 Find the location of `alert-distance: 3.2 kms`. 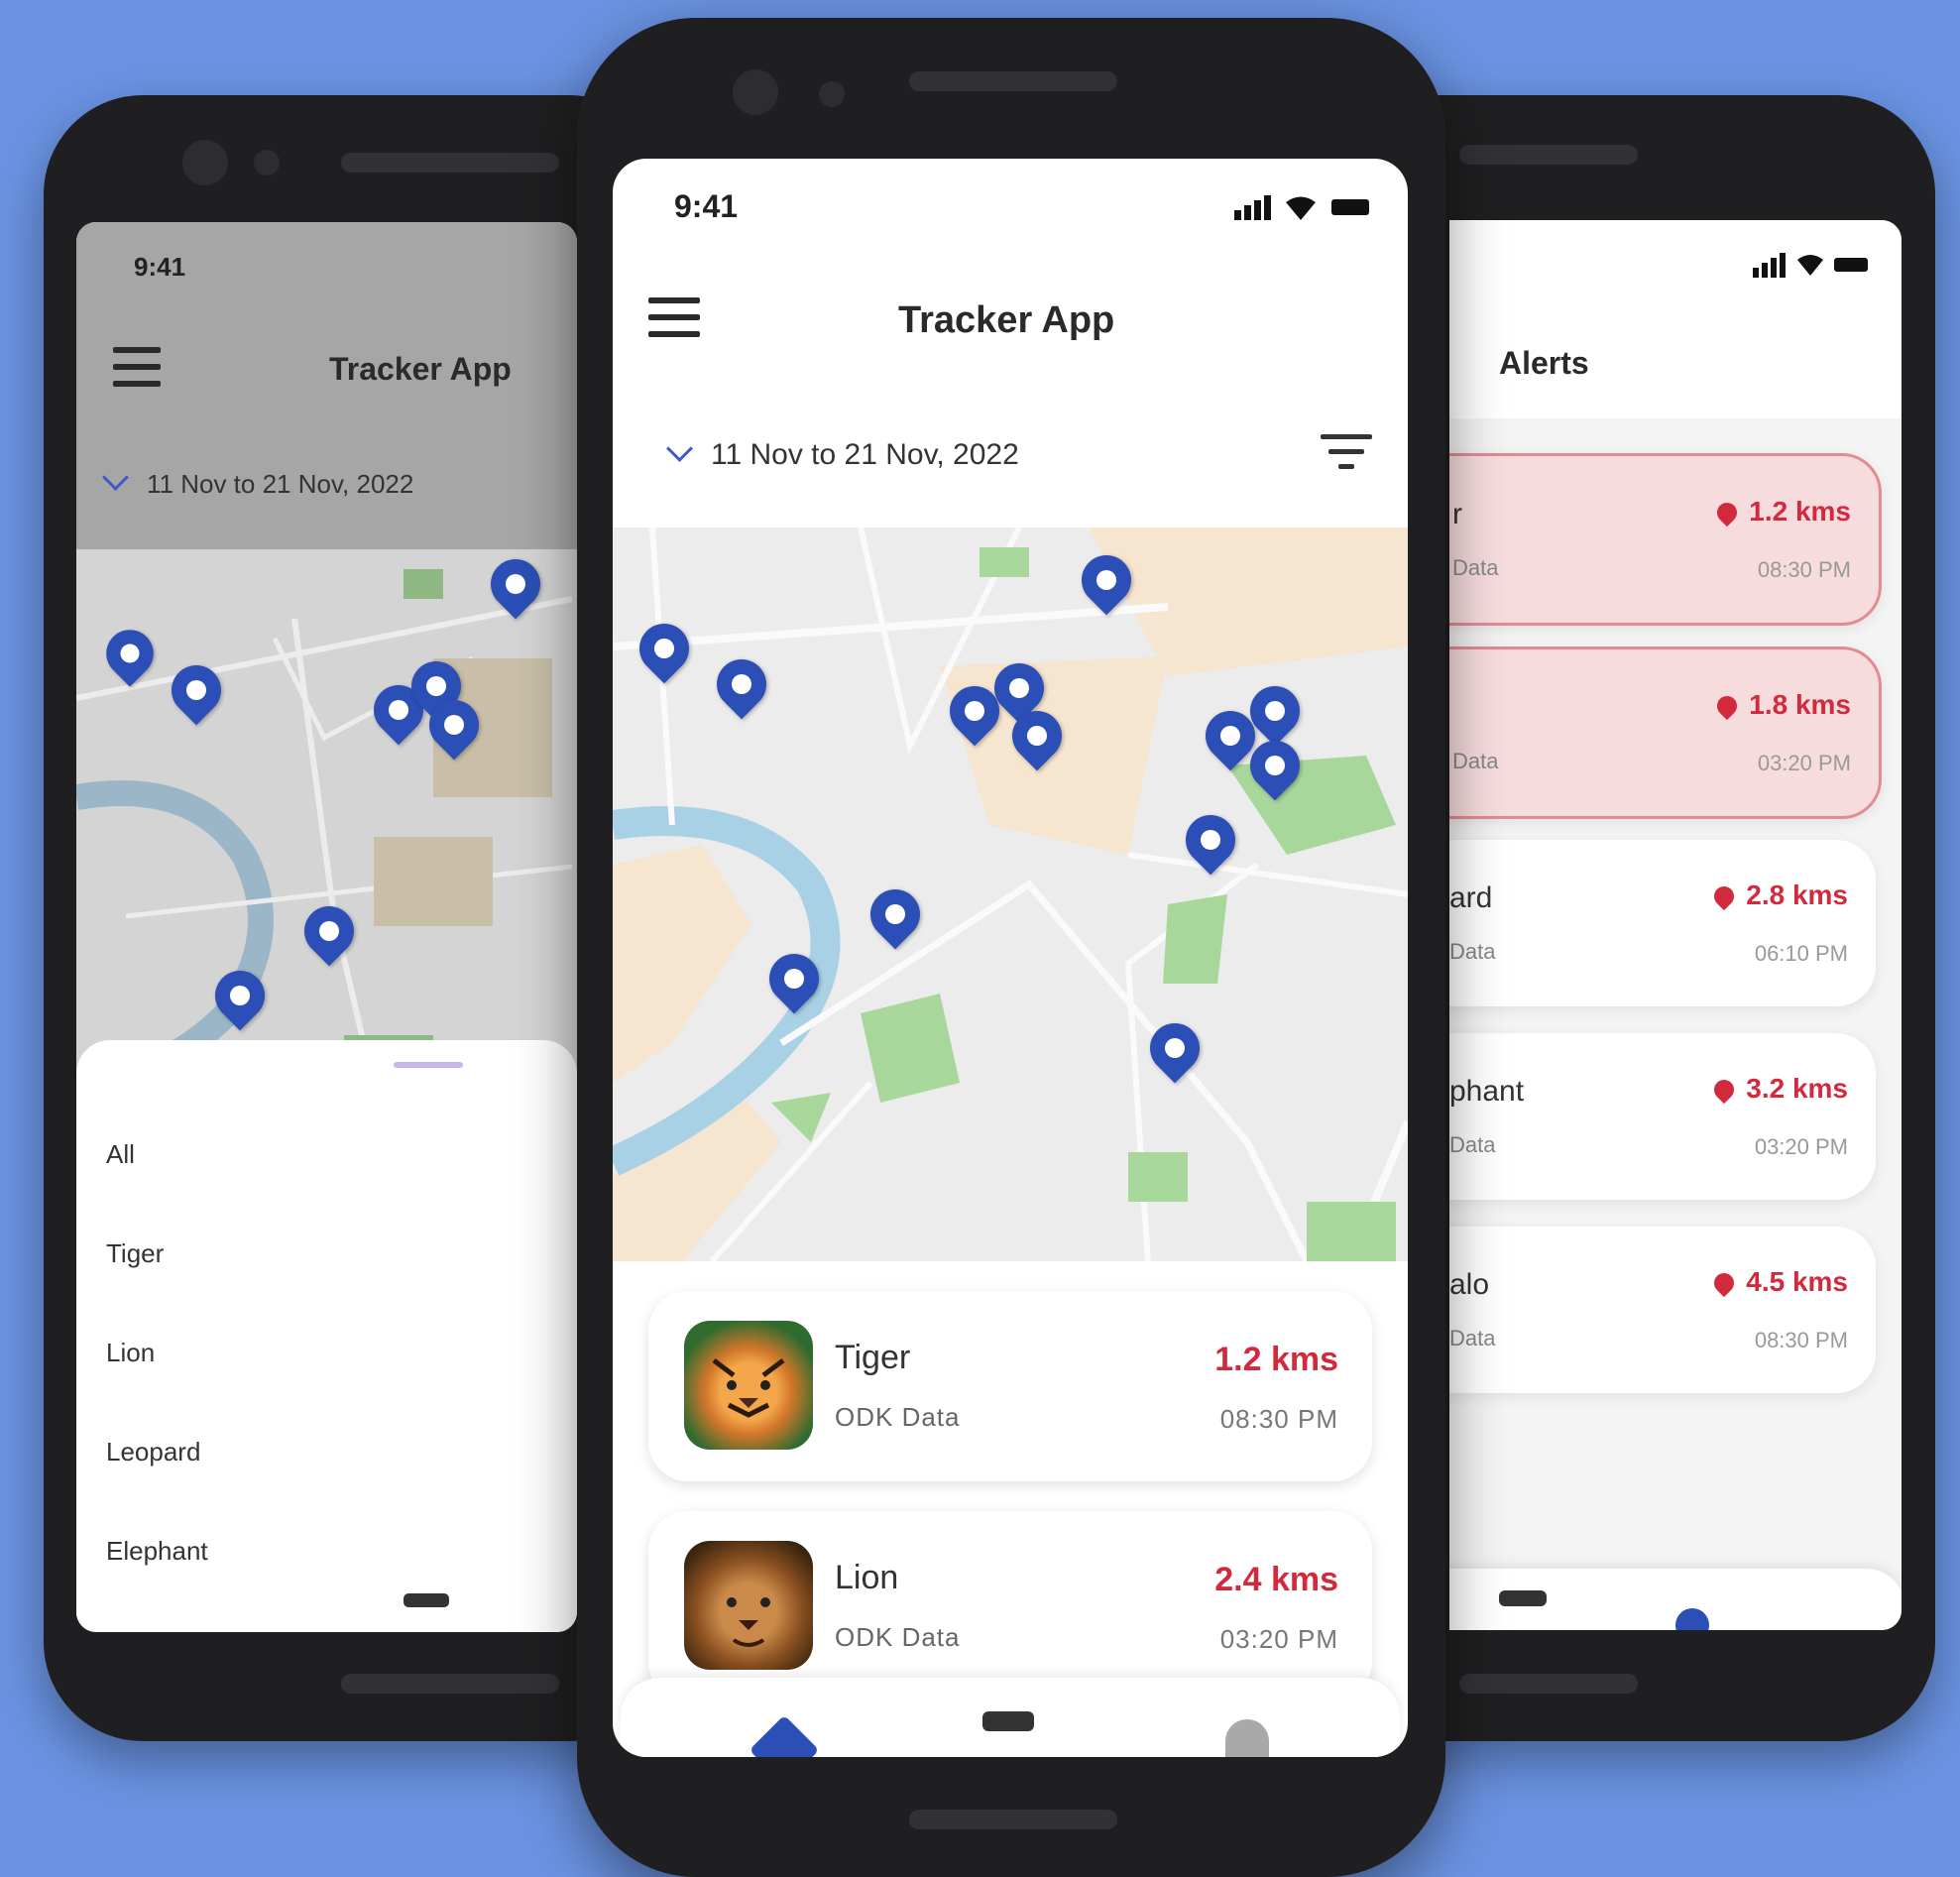

alert-distance: 3.2 kms is located at coordinates (1781, 1089).